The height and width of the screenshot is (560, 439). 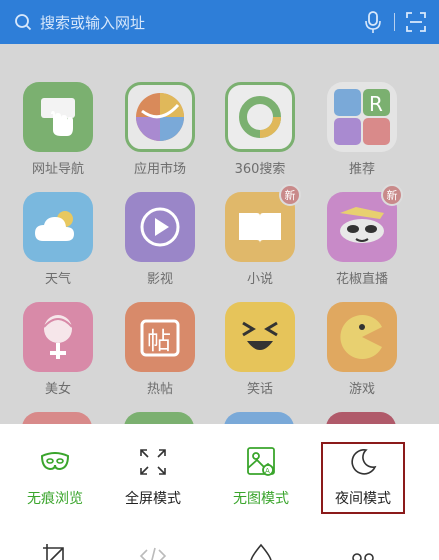 I want to click on menu-fullscreen: 全屏模式, so click(x=153, y=475).